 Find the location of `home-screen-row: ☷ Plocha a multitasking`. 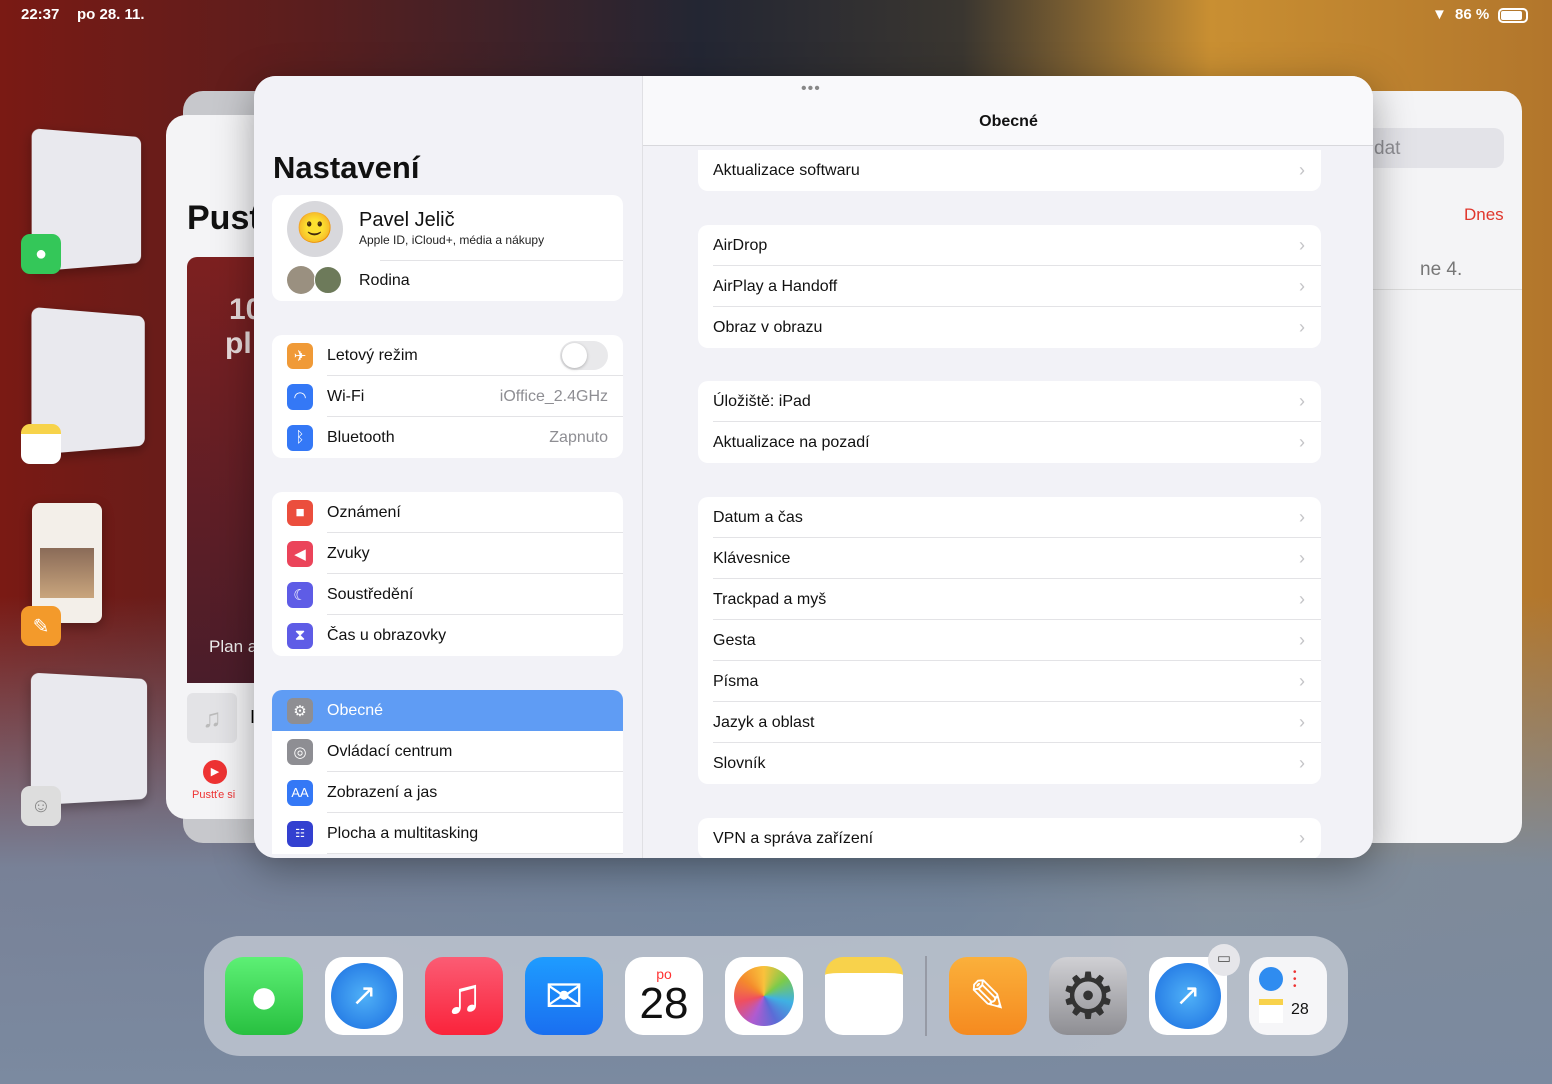

home-screen-row: ☷ Plocha a multitasking is located at coordinates (447, 833).